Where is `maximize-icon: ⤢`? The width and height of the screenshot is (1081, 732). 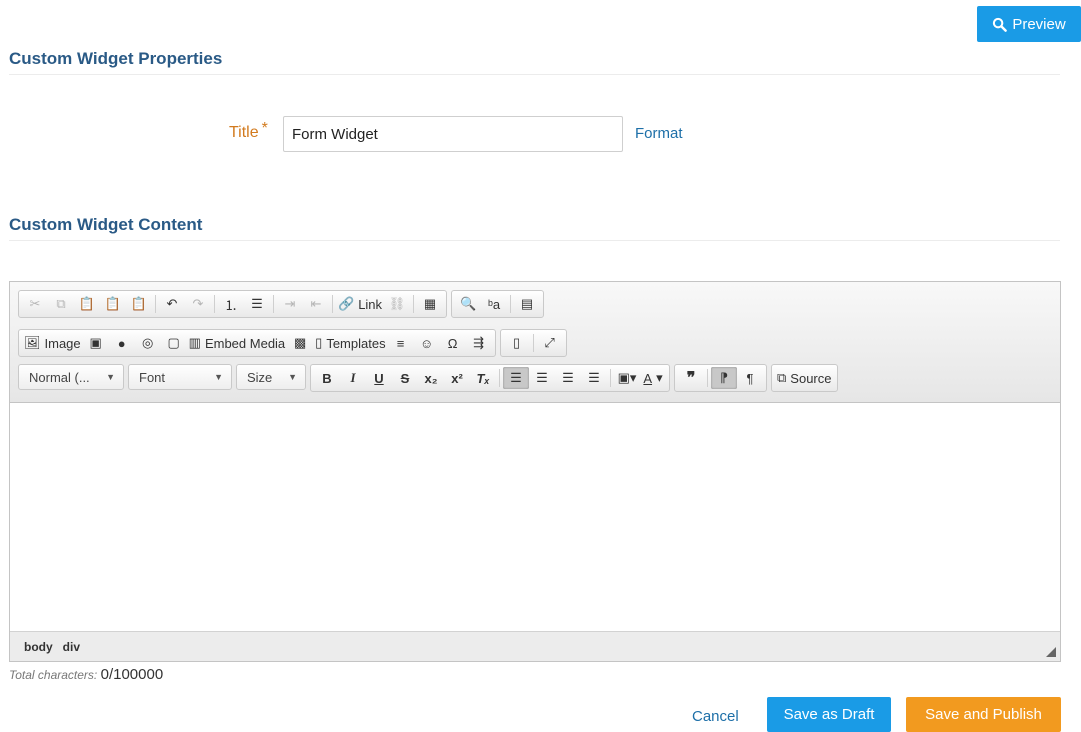 maximize-icon: ⤢ is located at coordinates (550, 343).